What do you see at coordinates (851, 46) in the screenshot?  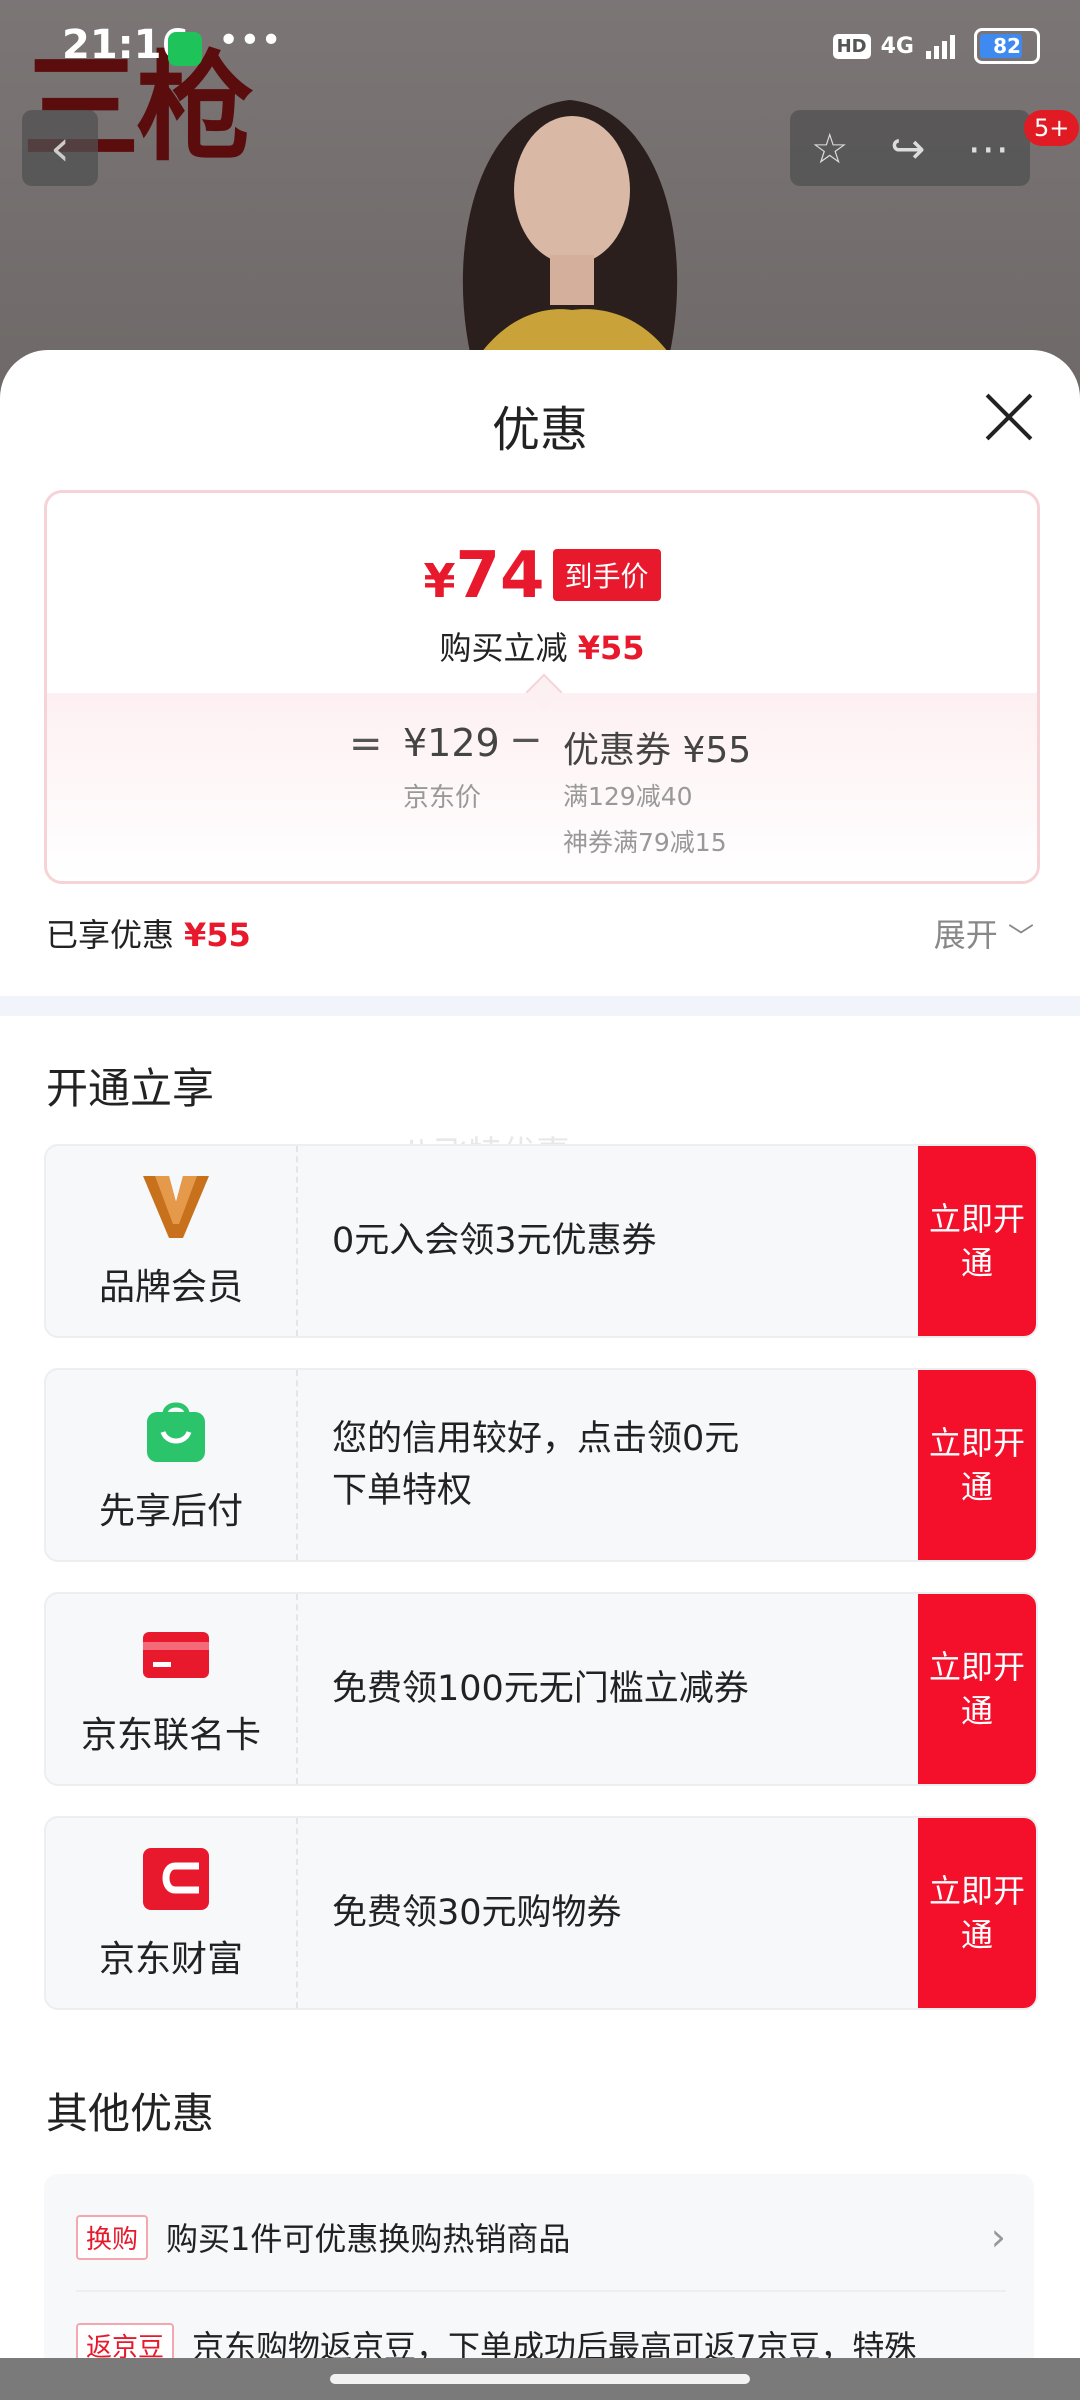 I see `hd-icon: HD` at bounding box center [851, 46].